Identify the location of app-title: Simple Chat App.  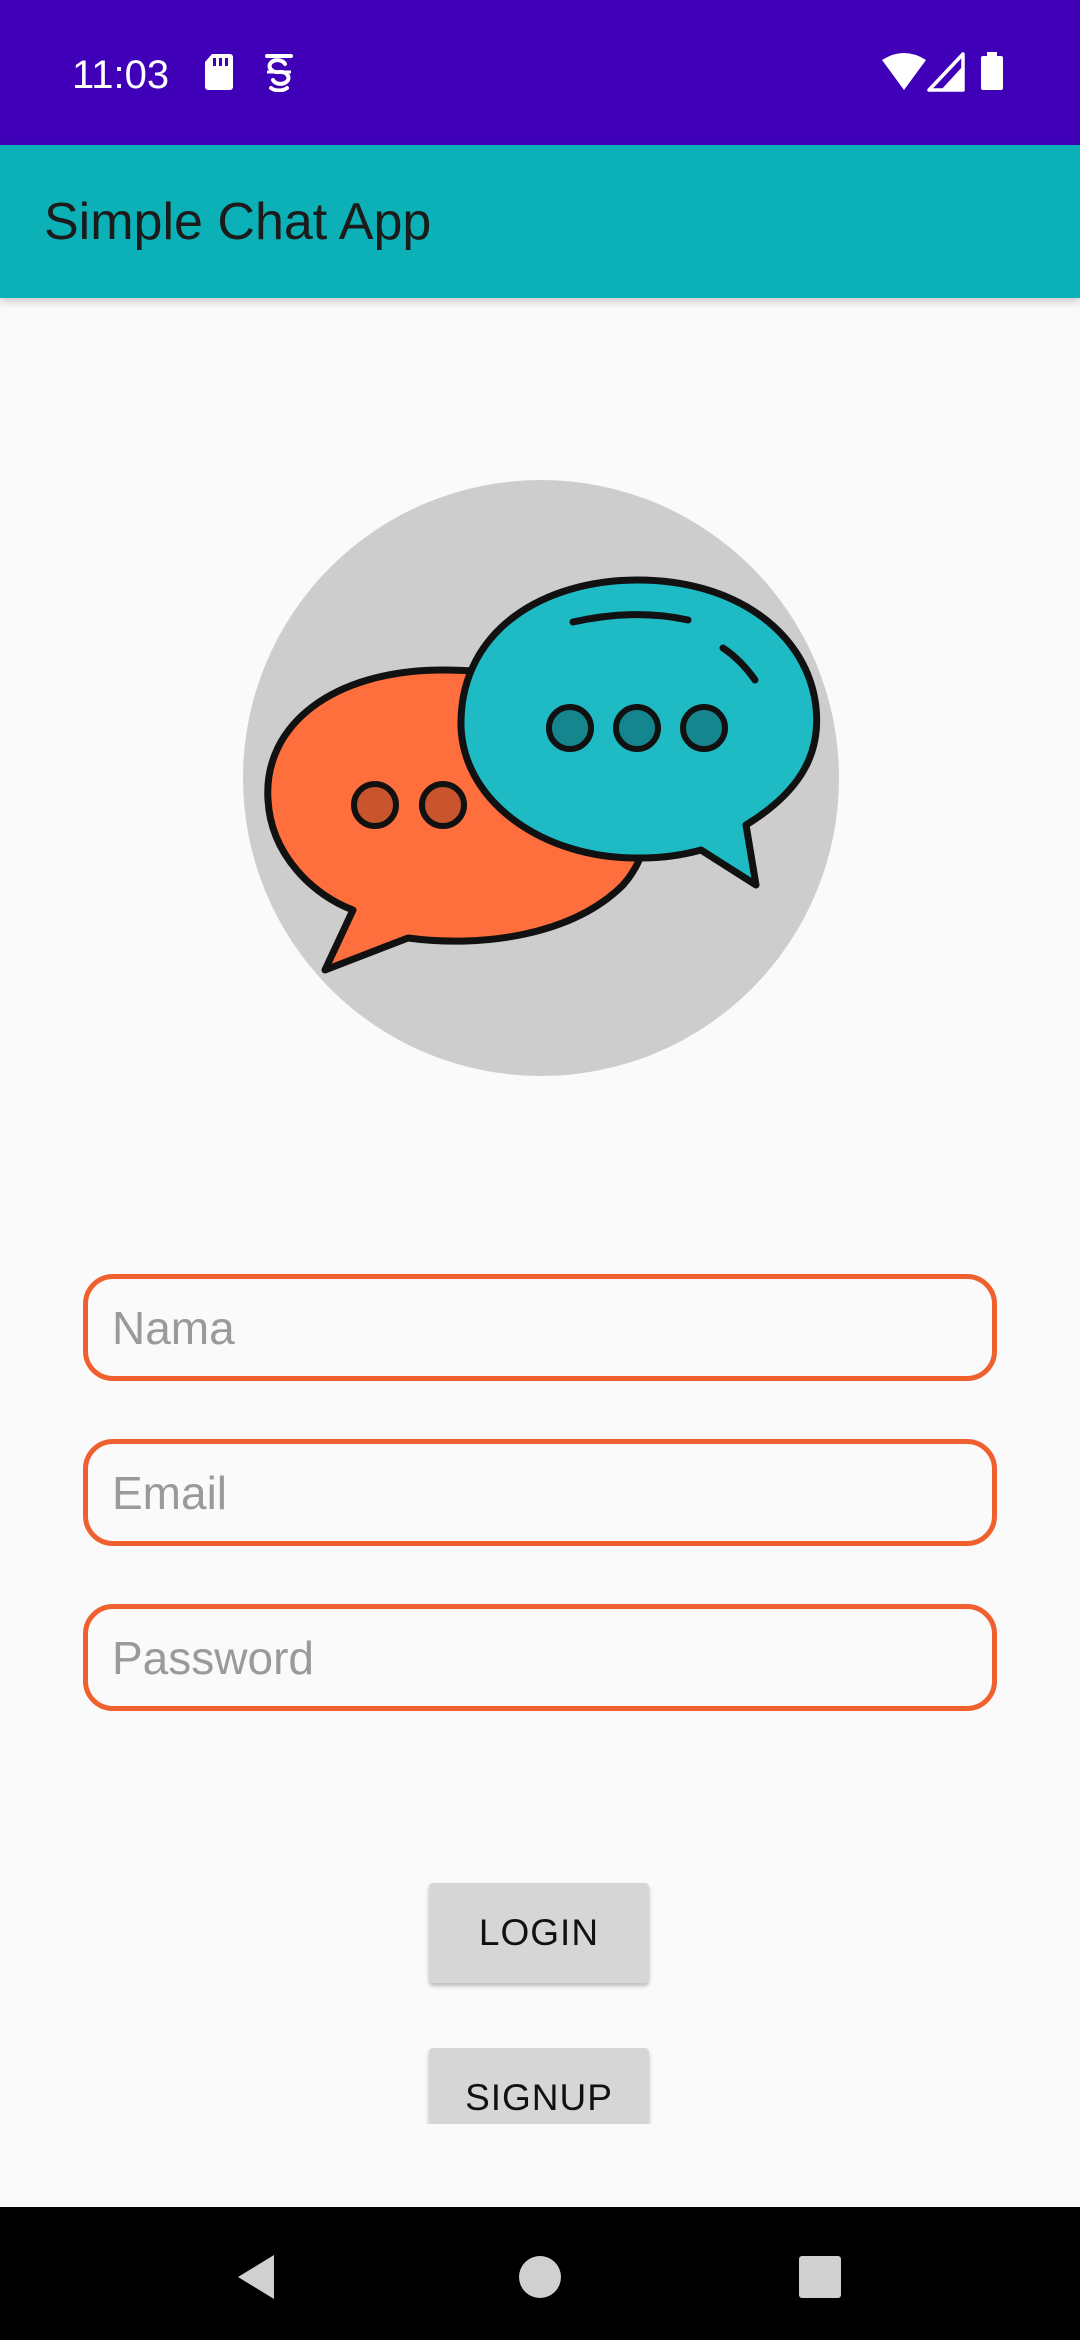
(238, 222).